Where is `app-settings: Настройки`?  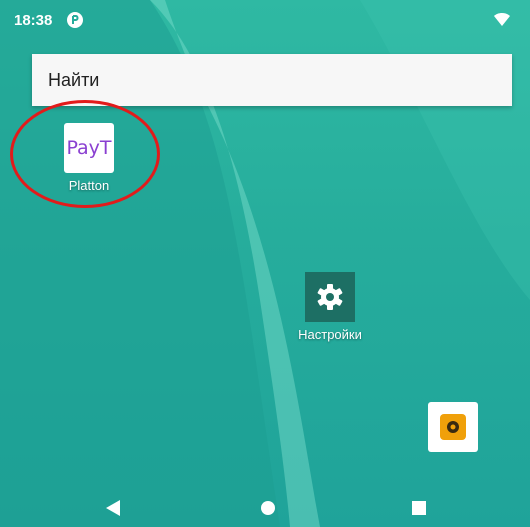
app-settings: Настройки is located at coordinates (330, 307).